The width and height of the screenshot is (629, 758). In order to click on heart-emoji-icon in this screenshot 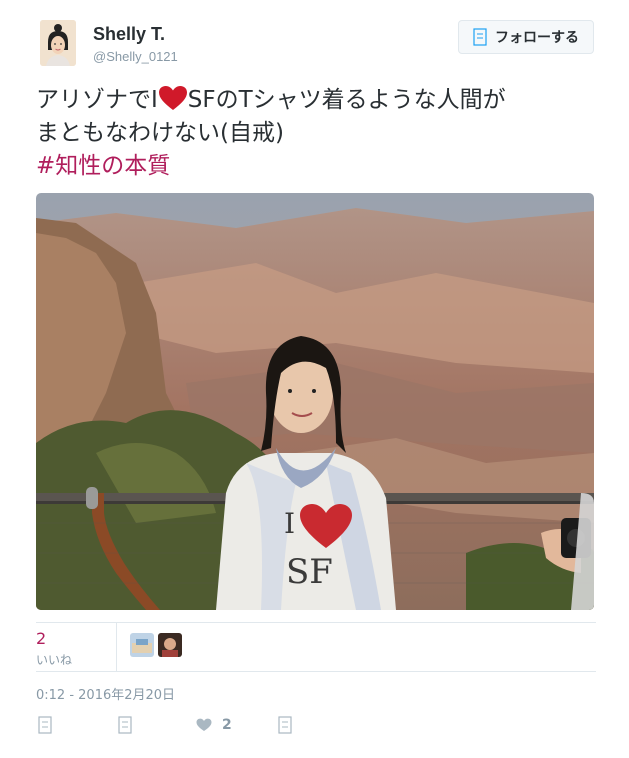, I will do `click(172, 98)`.